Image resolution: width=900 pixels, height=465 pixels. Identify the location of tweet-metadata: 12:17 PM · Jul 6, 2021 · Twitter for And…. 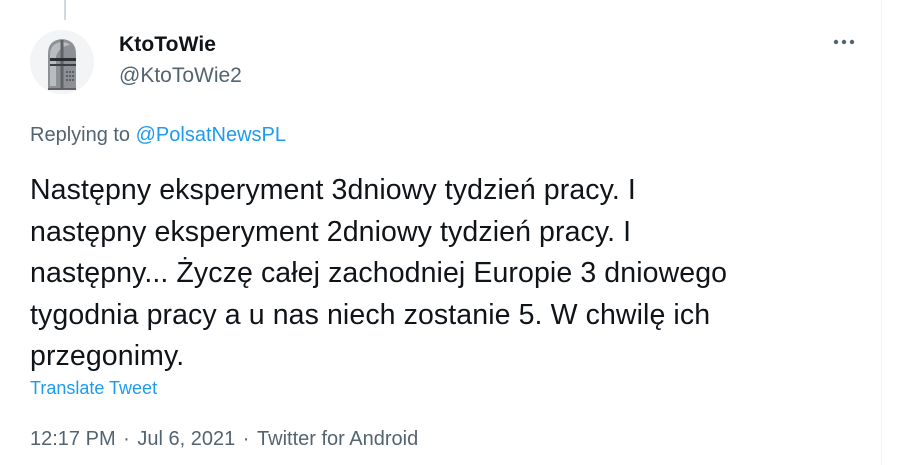
(224, 439).